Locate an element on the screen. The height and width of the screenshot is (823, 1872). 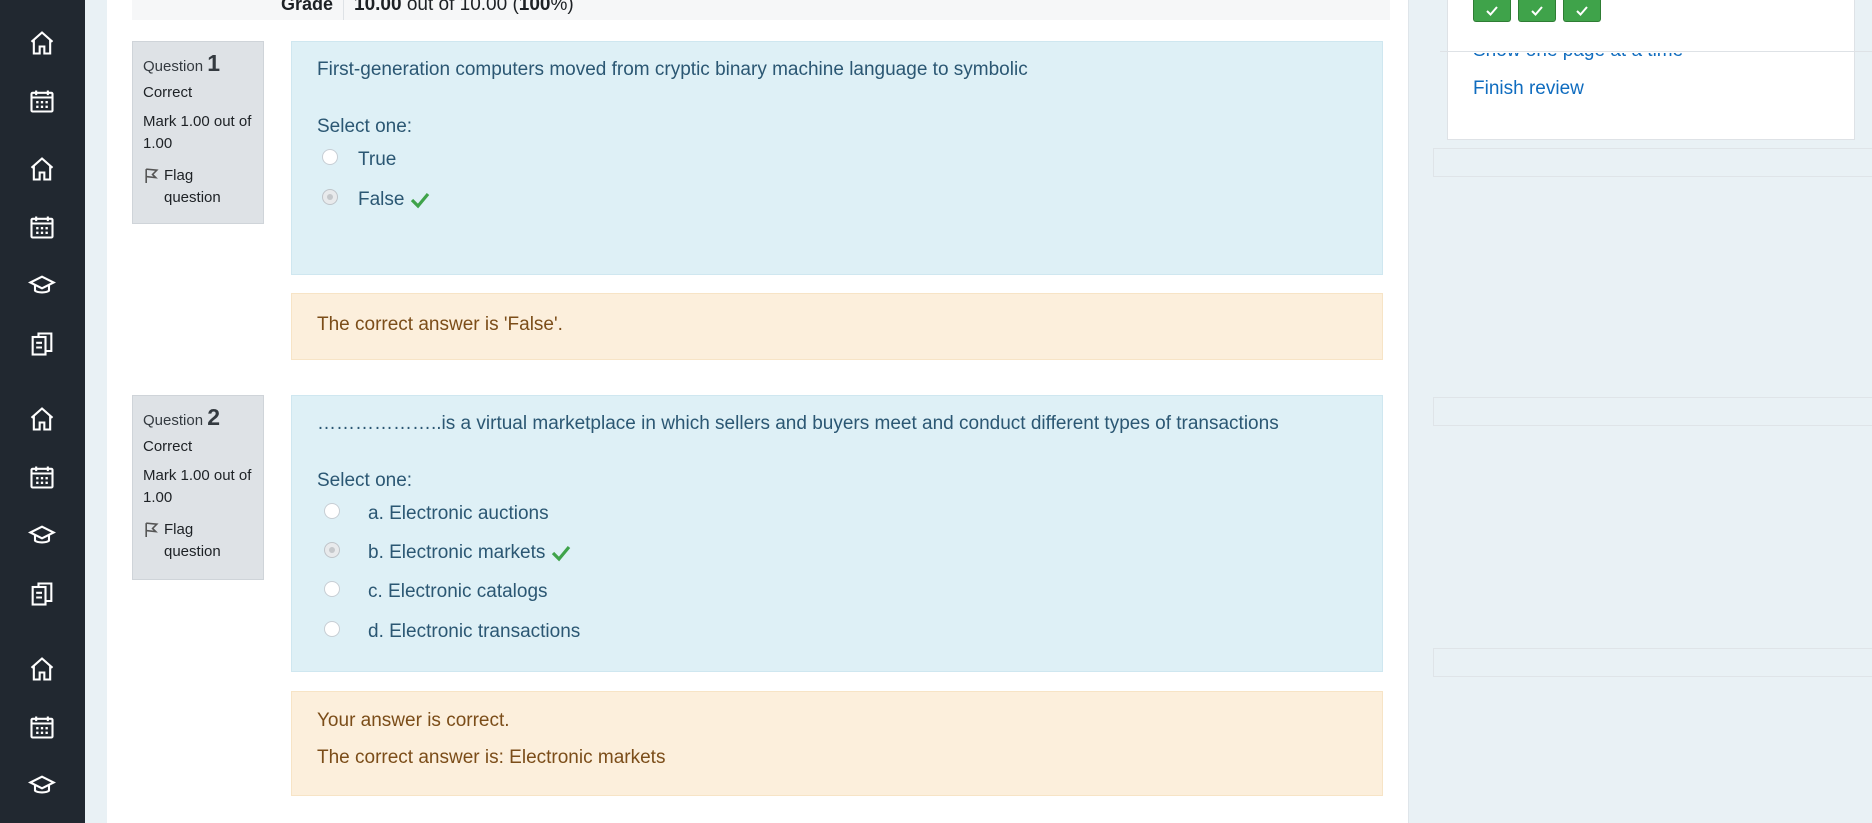
answer-option-c: c. Electronic catalogs is located at coordinates (436, 592).